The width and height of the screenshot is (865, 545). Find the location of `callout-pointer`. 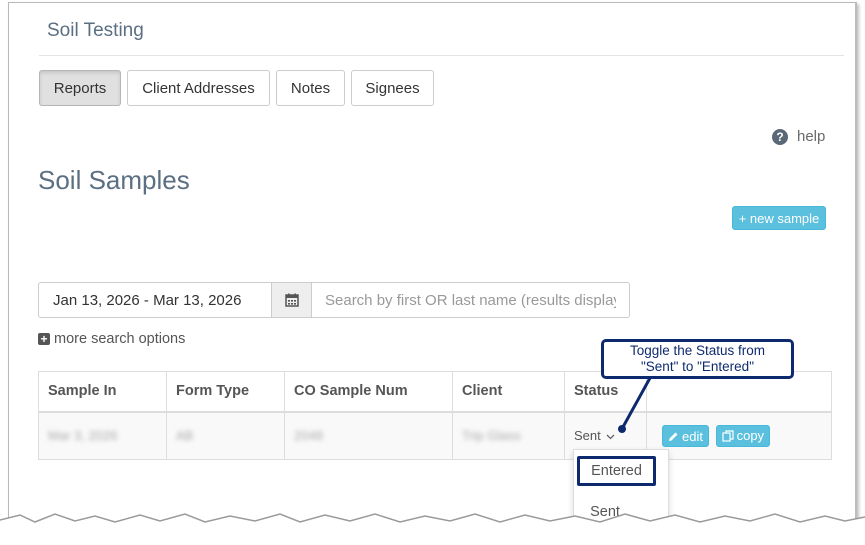

callout-pointer is located at coordinates (635, 405).